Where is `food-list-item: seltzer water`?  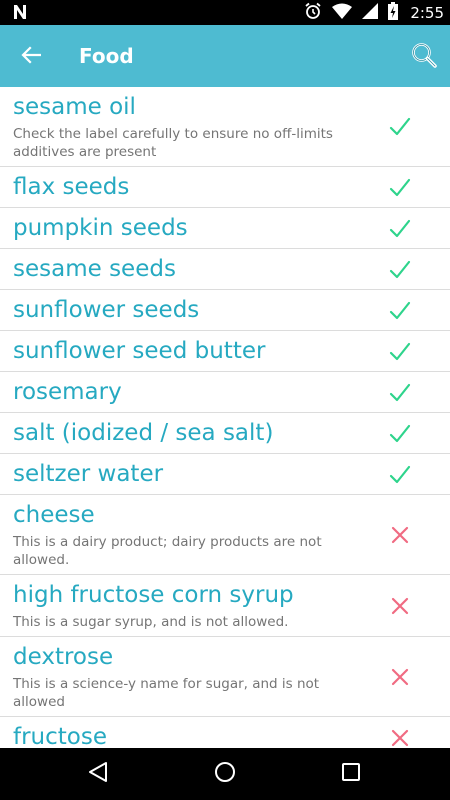
food-list-item: seltzer water is located at coordinates (225, 474).